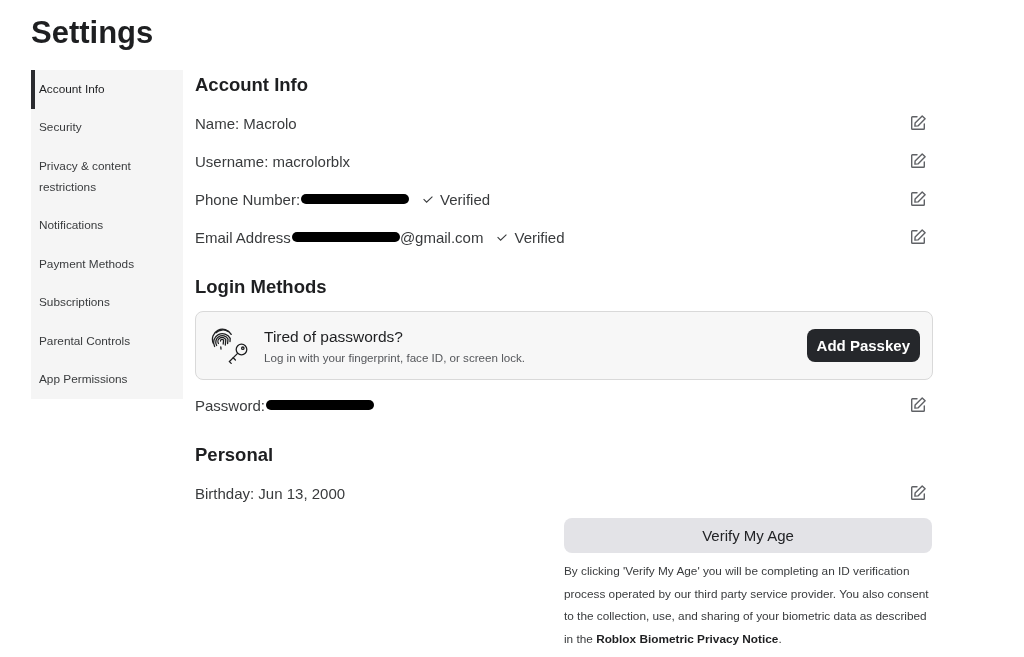  Describe the element at coordinates (107, 177) in the screenshot. I see `sidebar-item: Privacy & content restrictions` at that location.